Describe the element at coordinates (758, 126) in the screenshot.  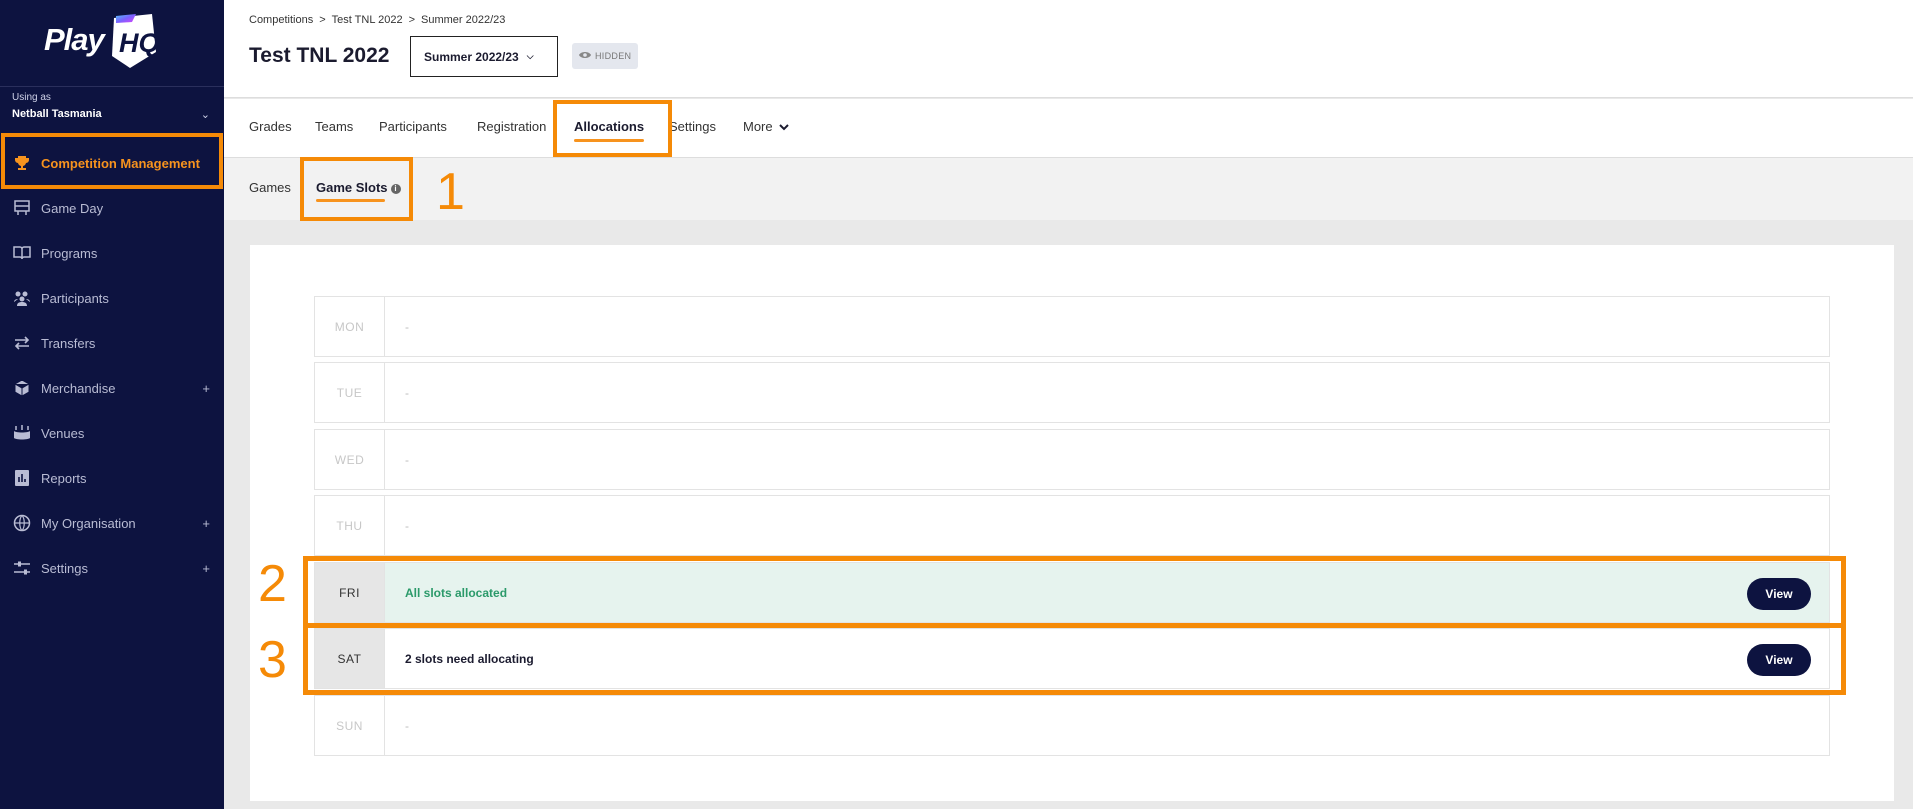
I see `tab-more-label: More` at that location.